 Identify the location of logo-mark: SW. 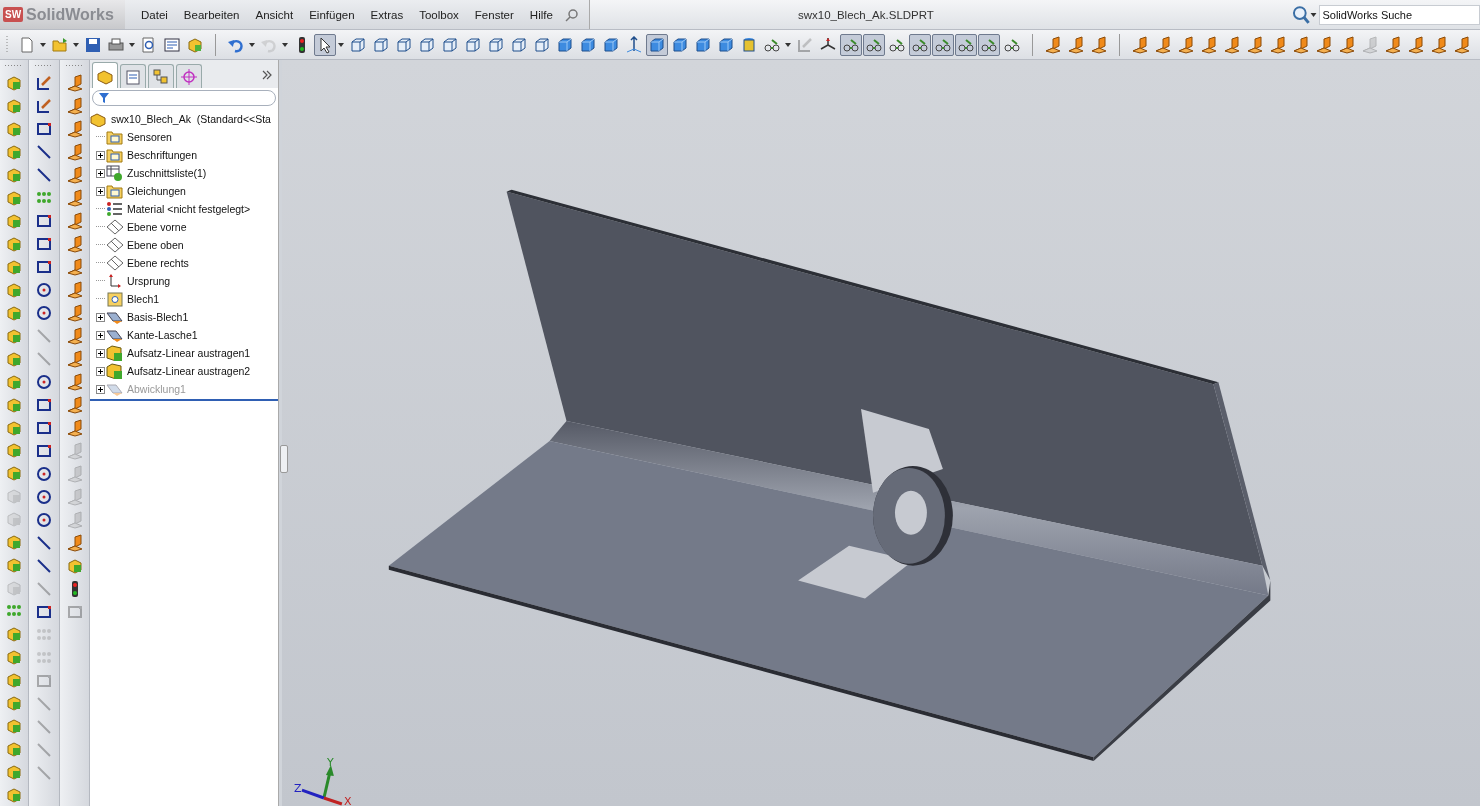
(13, 14).